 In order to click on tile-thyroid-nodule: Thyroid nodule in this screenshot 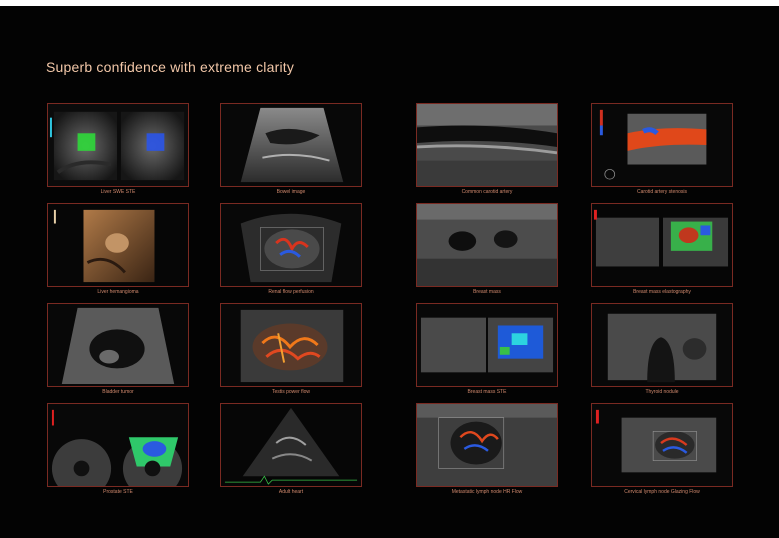, I will do `click(662, 349)`.